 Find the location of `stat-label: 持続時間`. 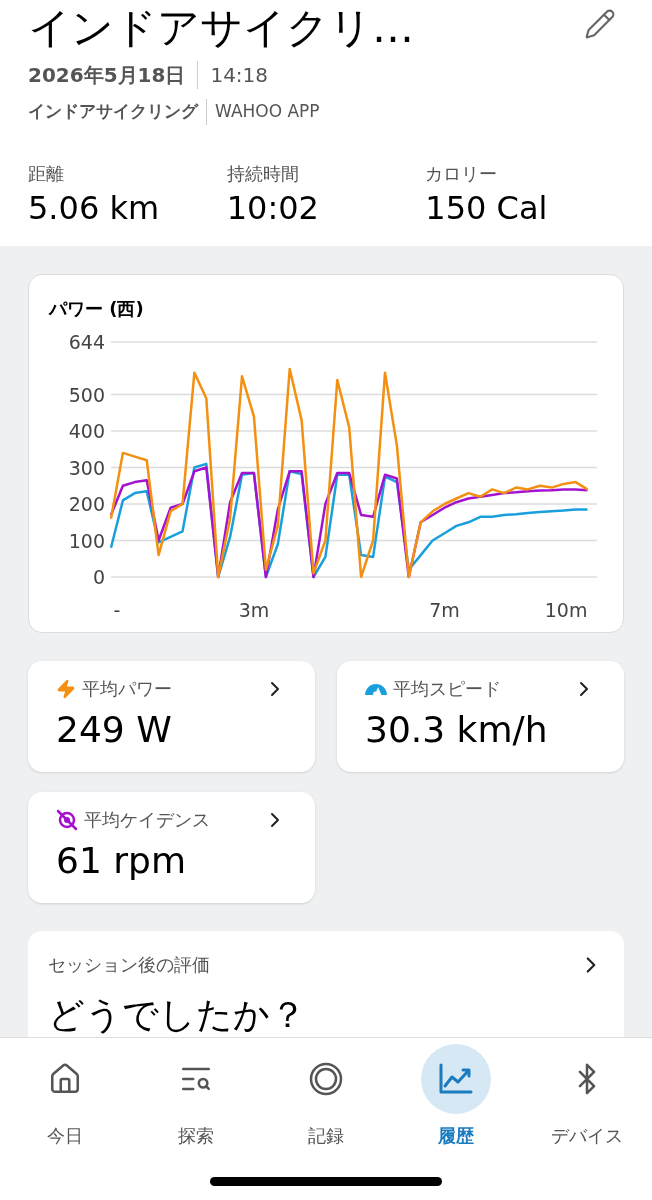

stat-label: 持続時間 is located at coordinates (263, 174).